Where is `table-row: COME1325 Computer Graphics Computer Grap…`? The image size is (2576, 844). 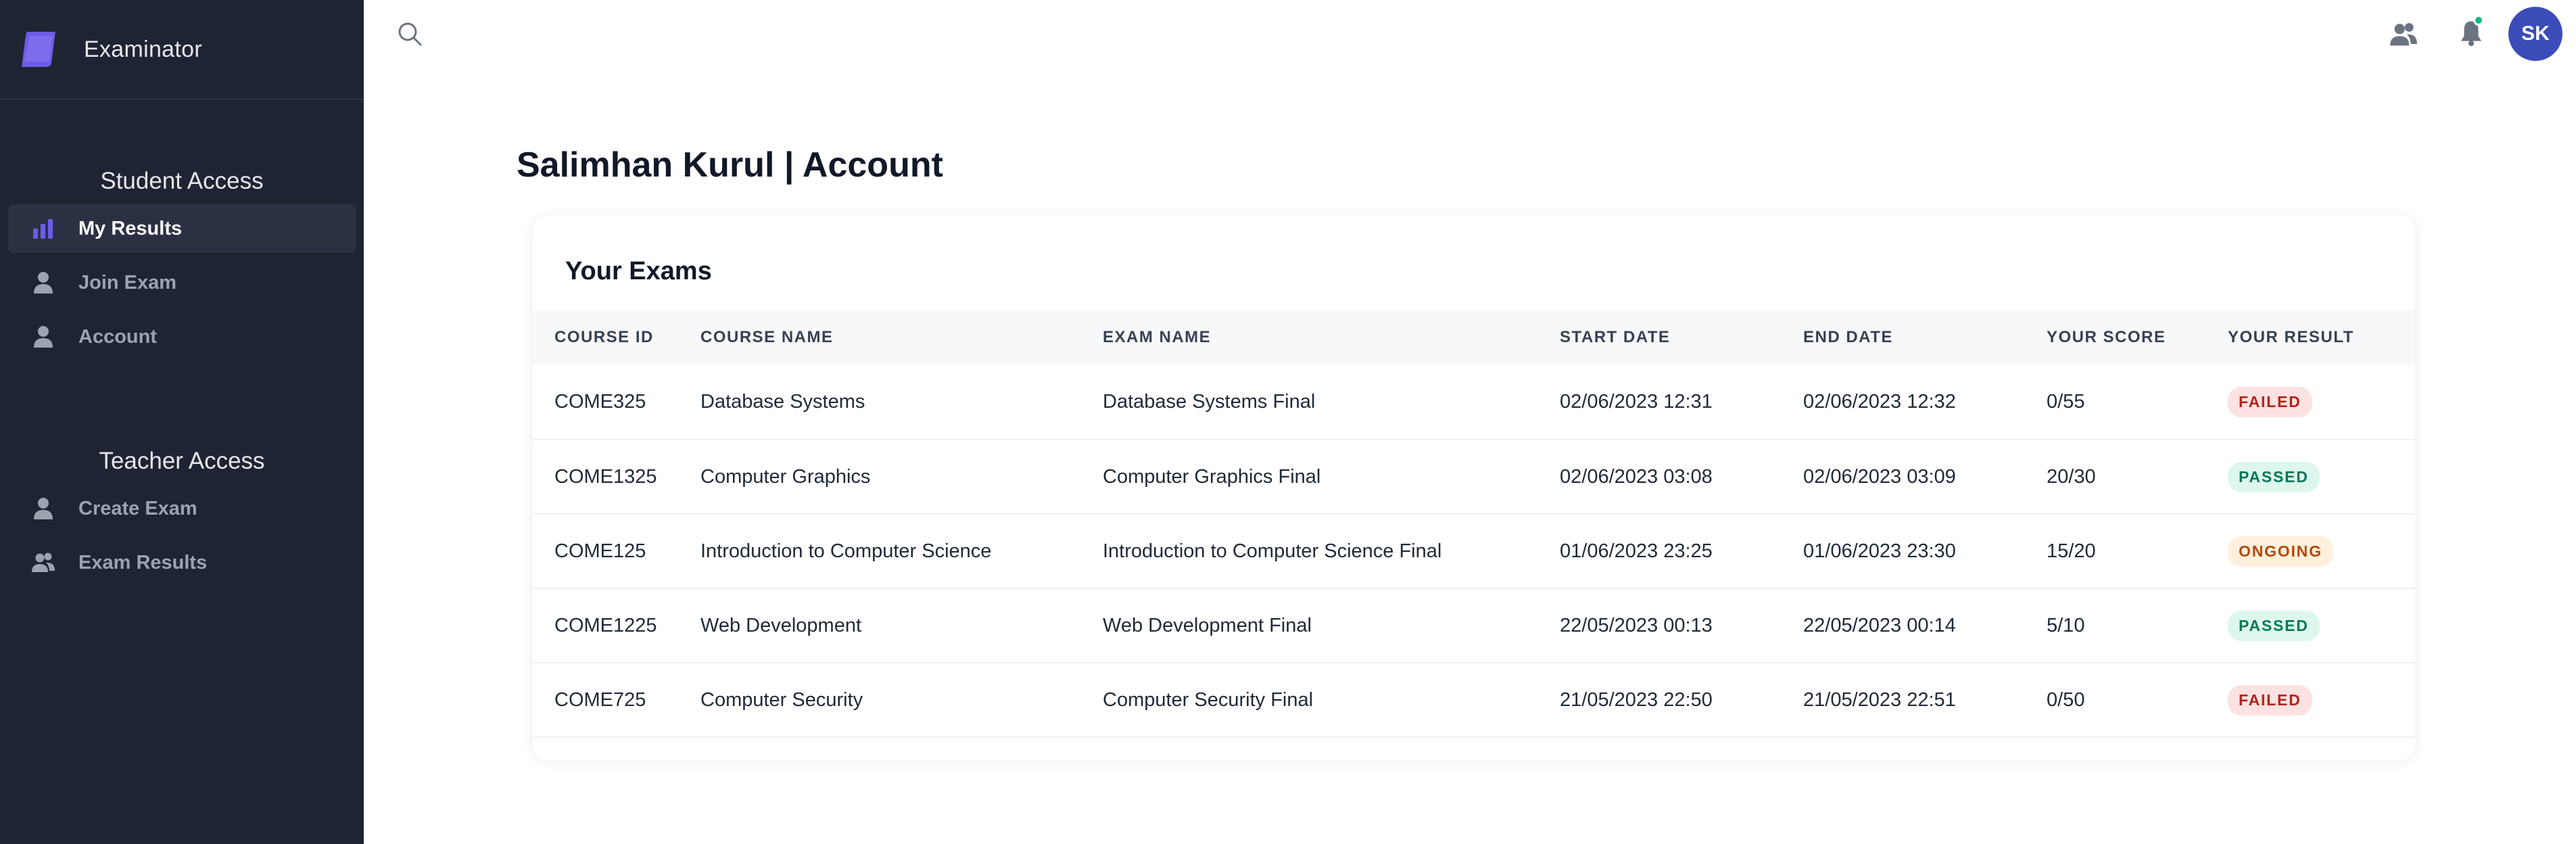 table-row: COME1325 Computer Graphics Computer Grap… is located at coordinates (1474, 477).